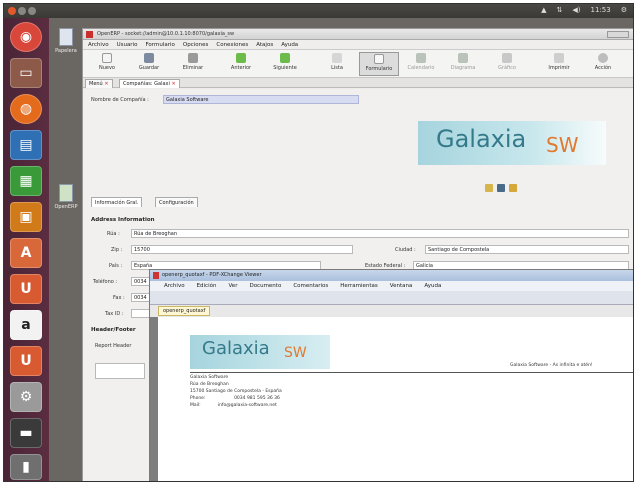 The height and width of the screenshot is (485, 637). What do you see at coordinates (543, 10) in the screenshot?
I see `network-icon: ▲` at bounding box center [543, 10].